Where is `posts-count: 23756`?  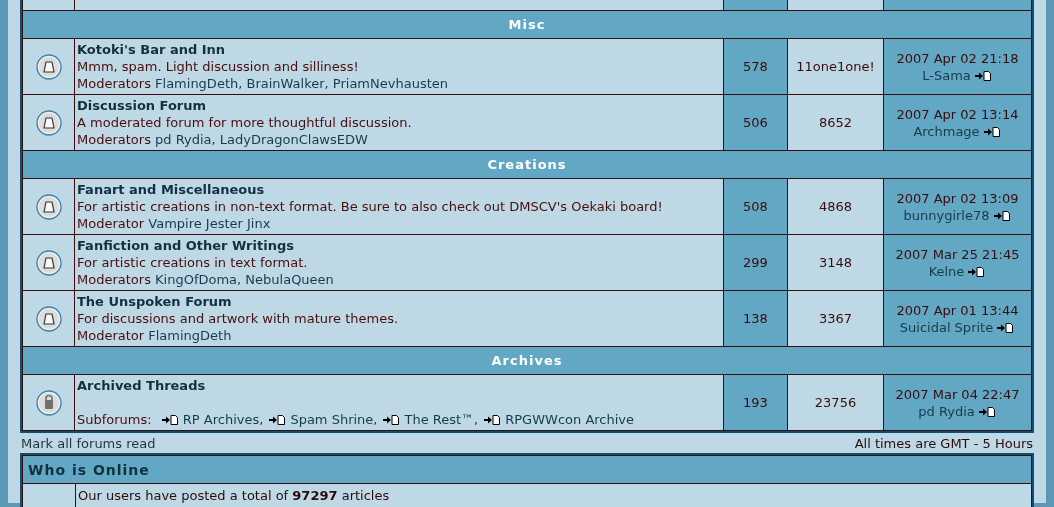
posts-count: 23756 is located at coordinates (835, 402).